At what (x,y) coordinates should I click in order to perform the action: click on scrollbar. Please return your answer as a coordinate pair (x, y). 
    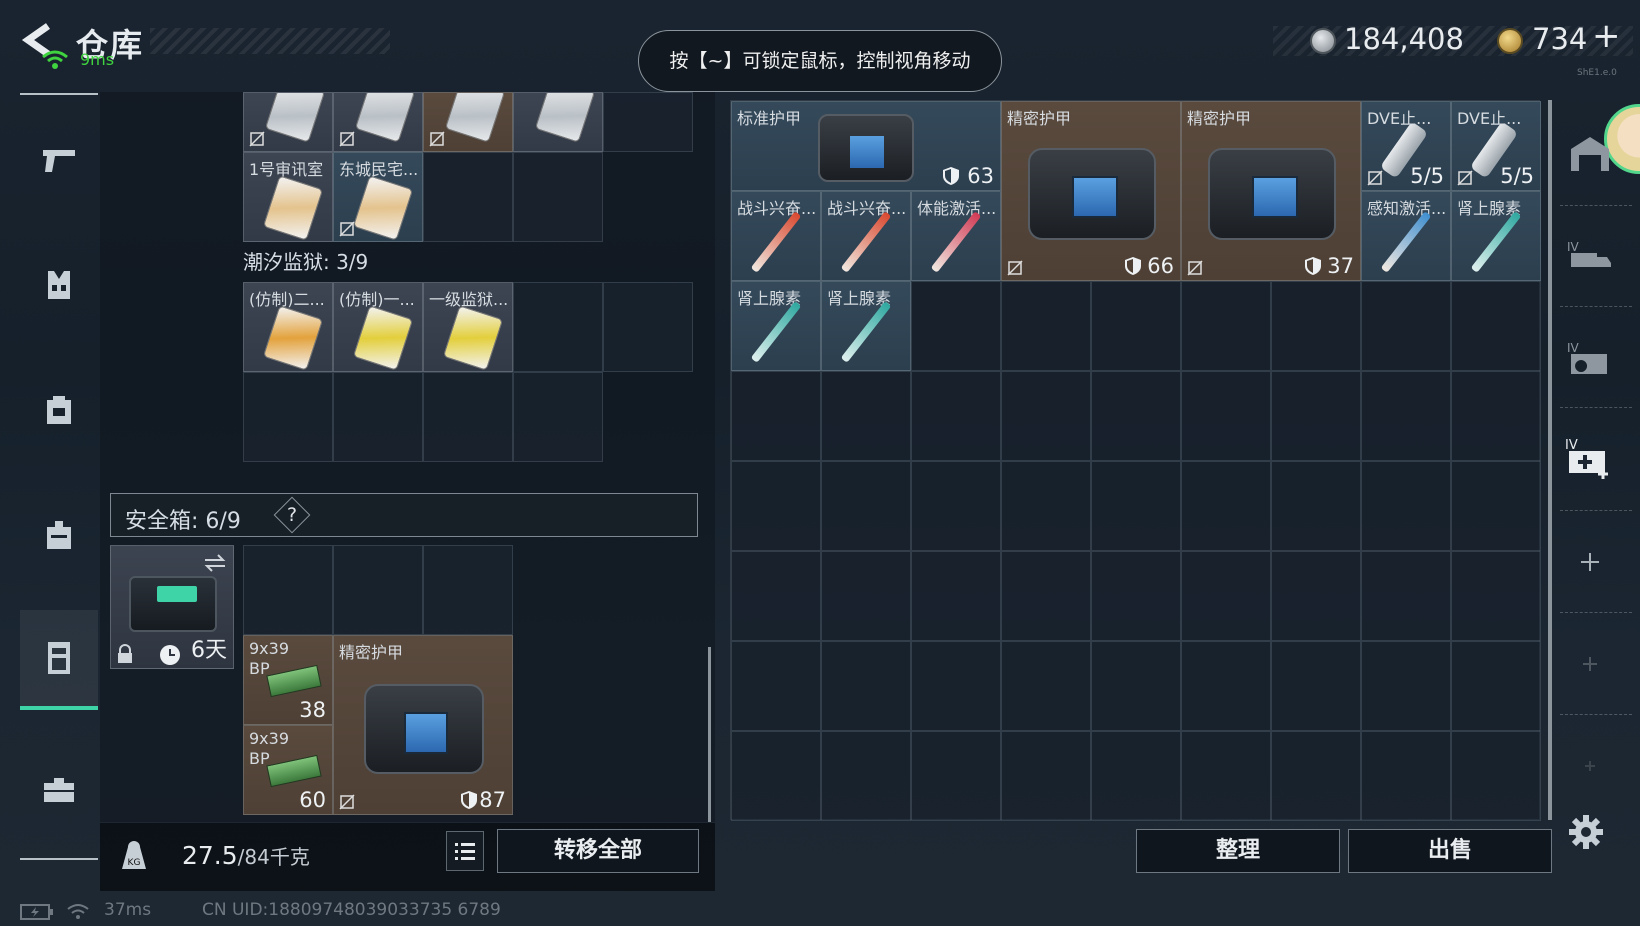
    Looking at the image, I should click on (709, 734).